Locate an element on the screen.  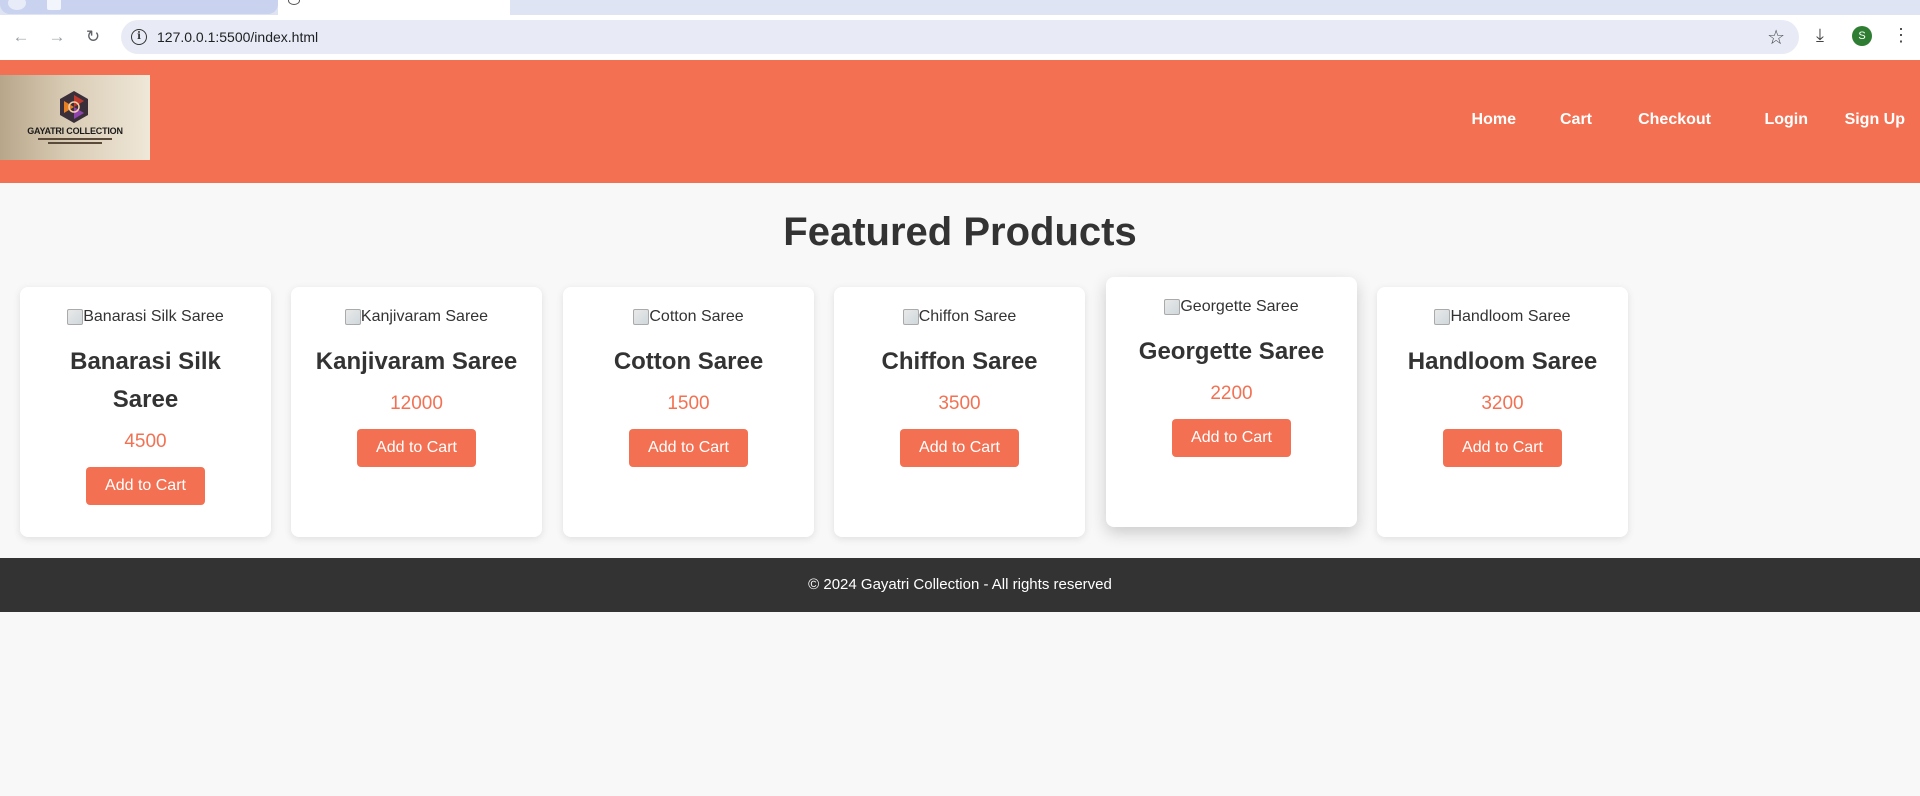
product-price: 3200 is located at coordinates (1502, 403).